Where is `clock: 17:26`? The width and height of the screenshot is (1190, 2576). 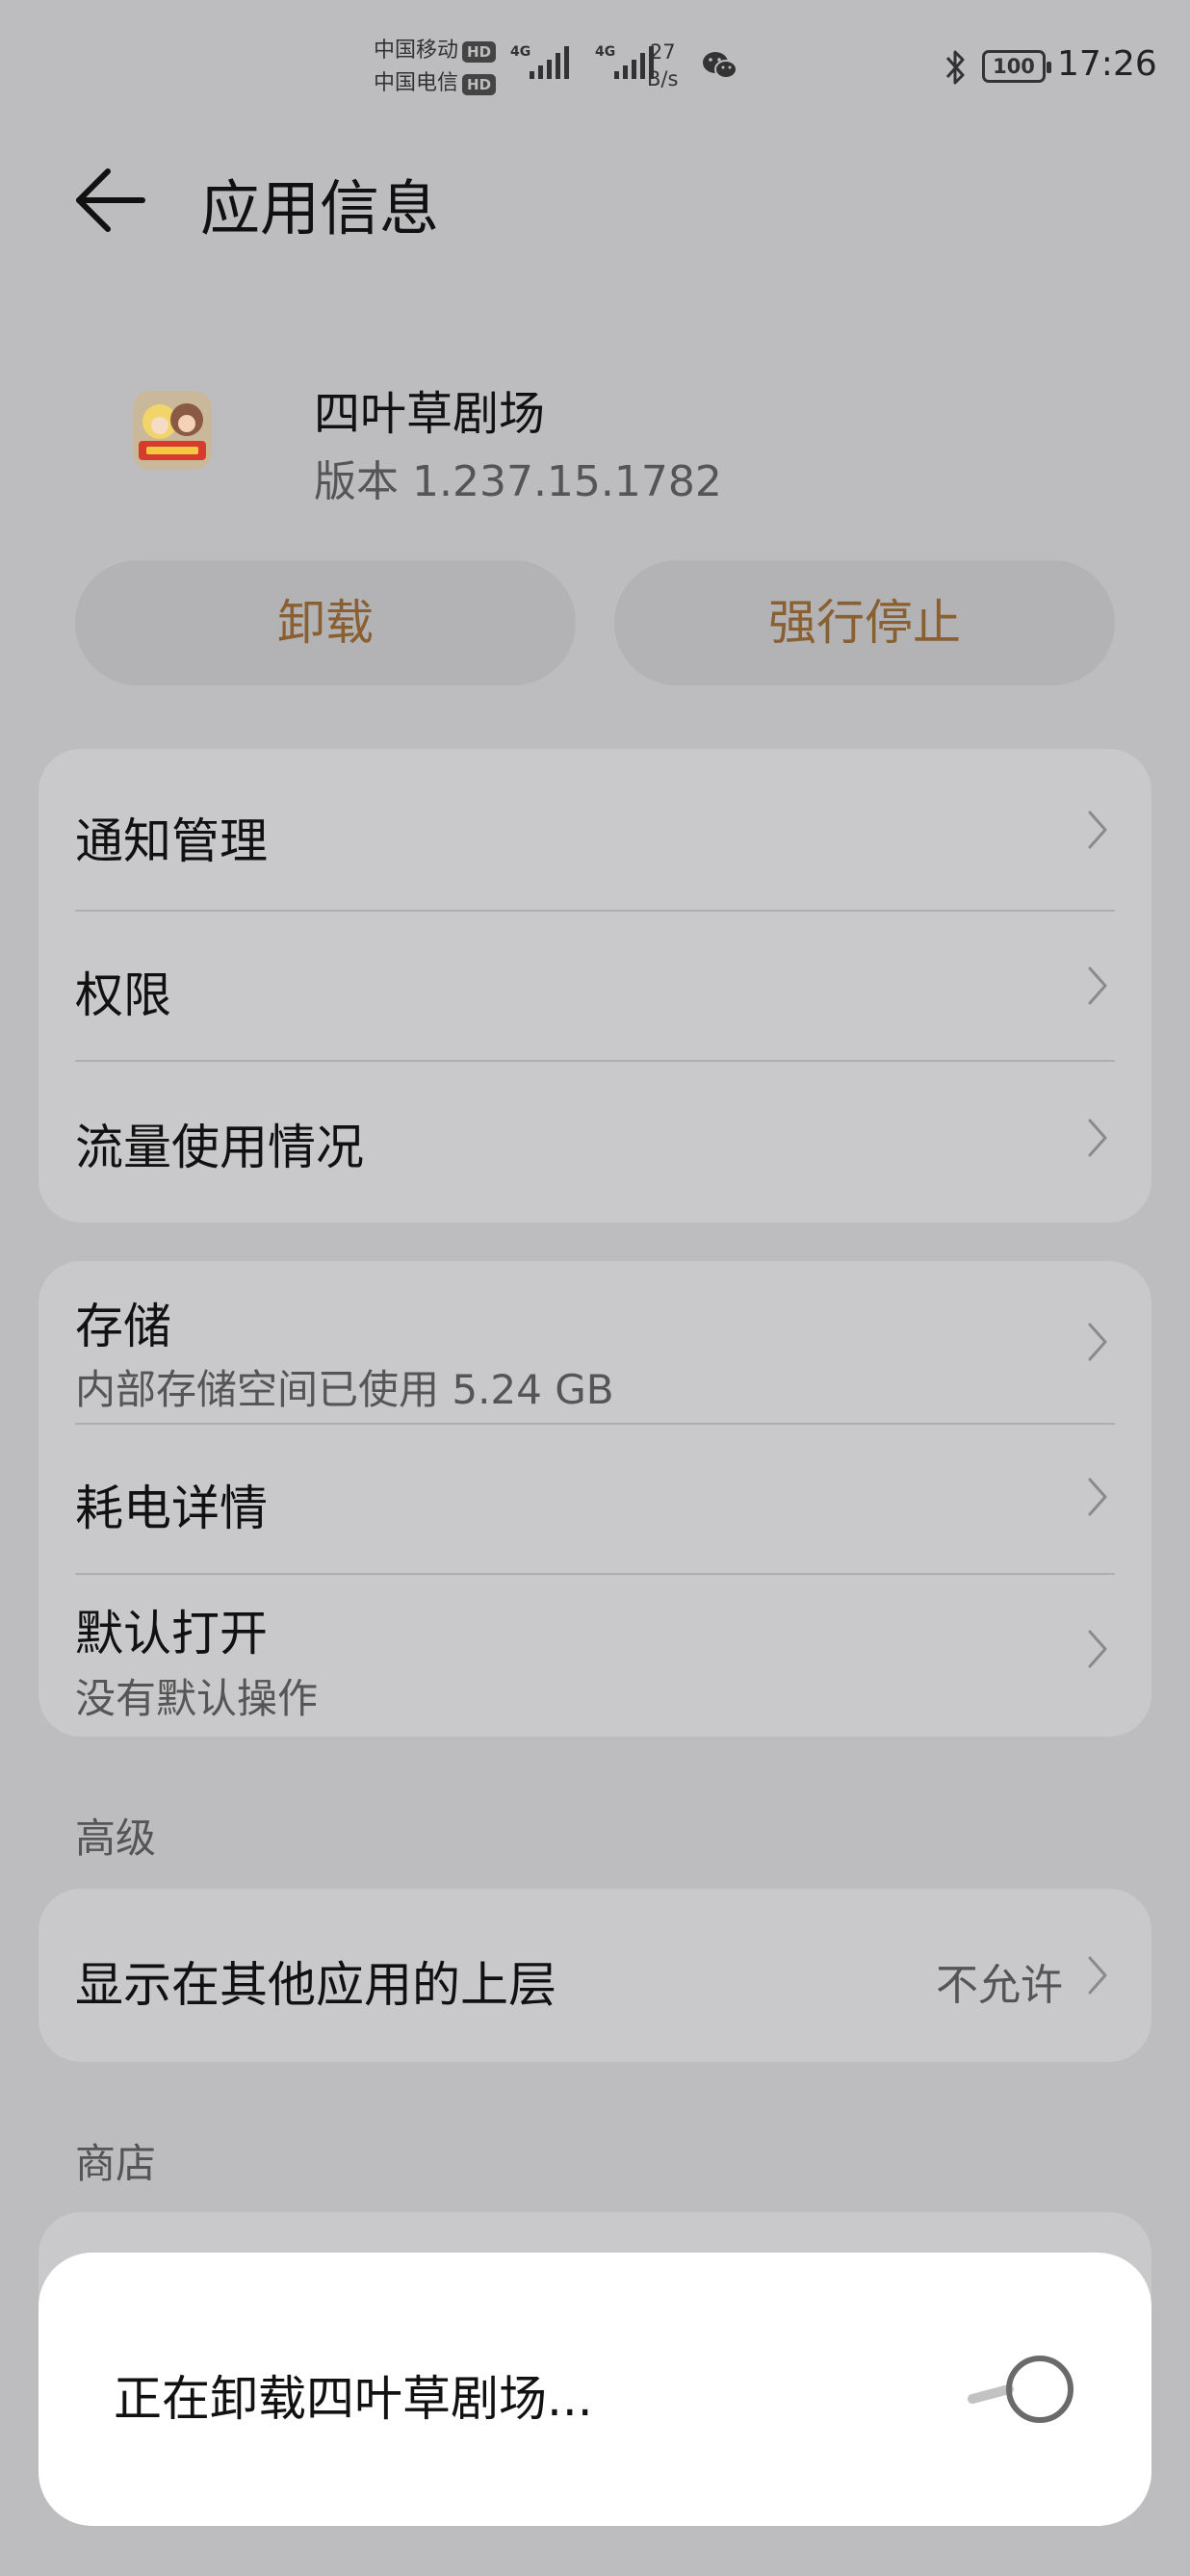 clock: 17:26 is located at coordinates (1107, 64).